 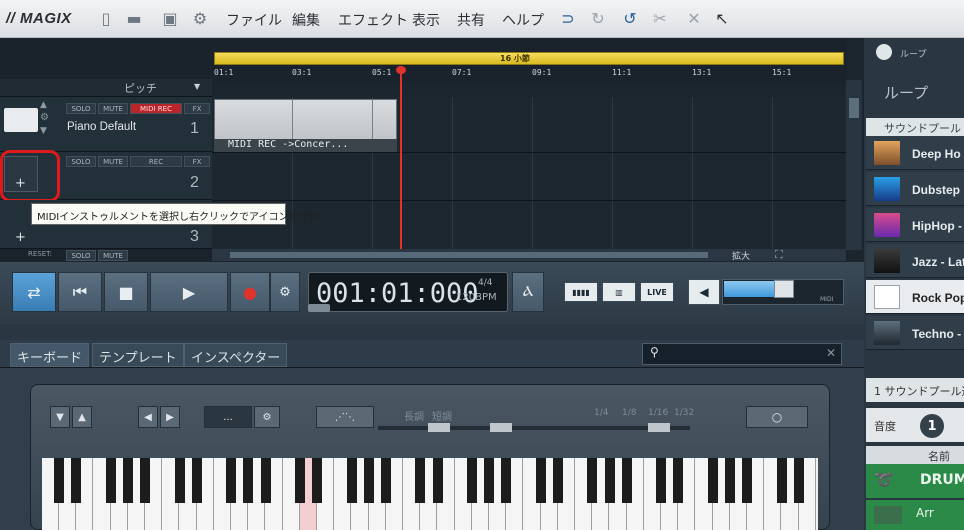 What do you see at coordinates (660, 18) in the screenshot?
I see `cut-scissors-icon: ✂` at bounding box center [660, 18].